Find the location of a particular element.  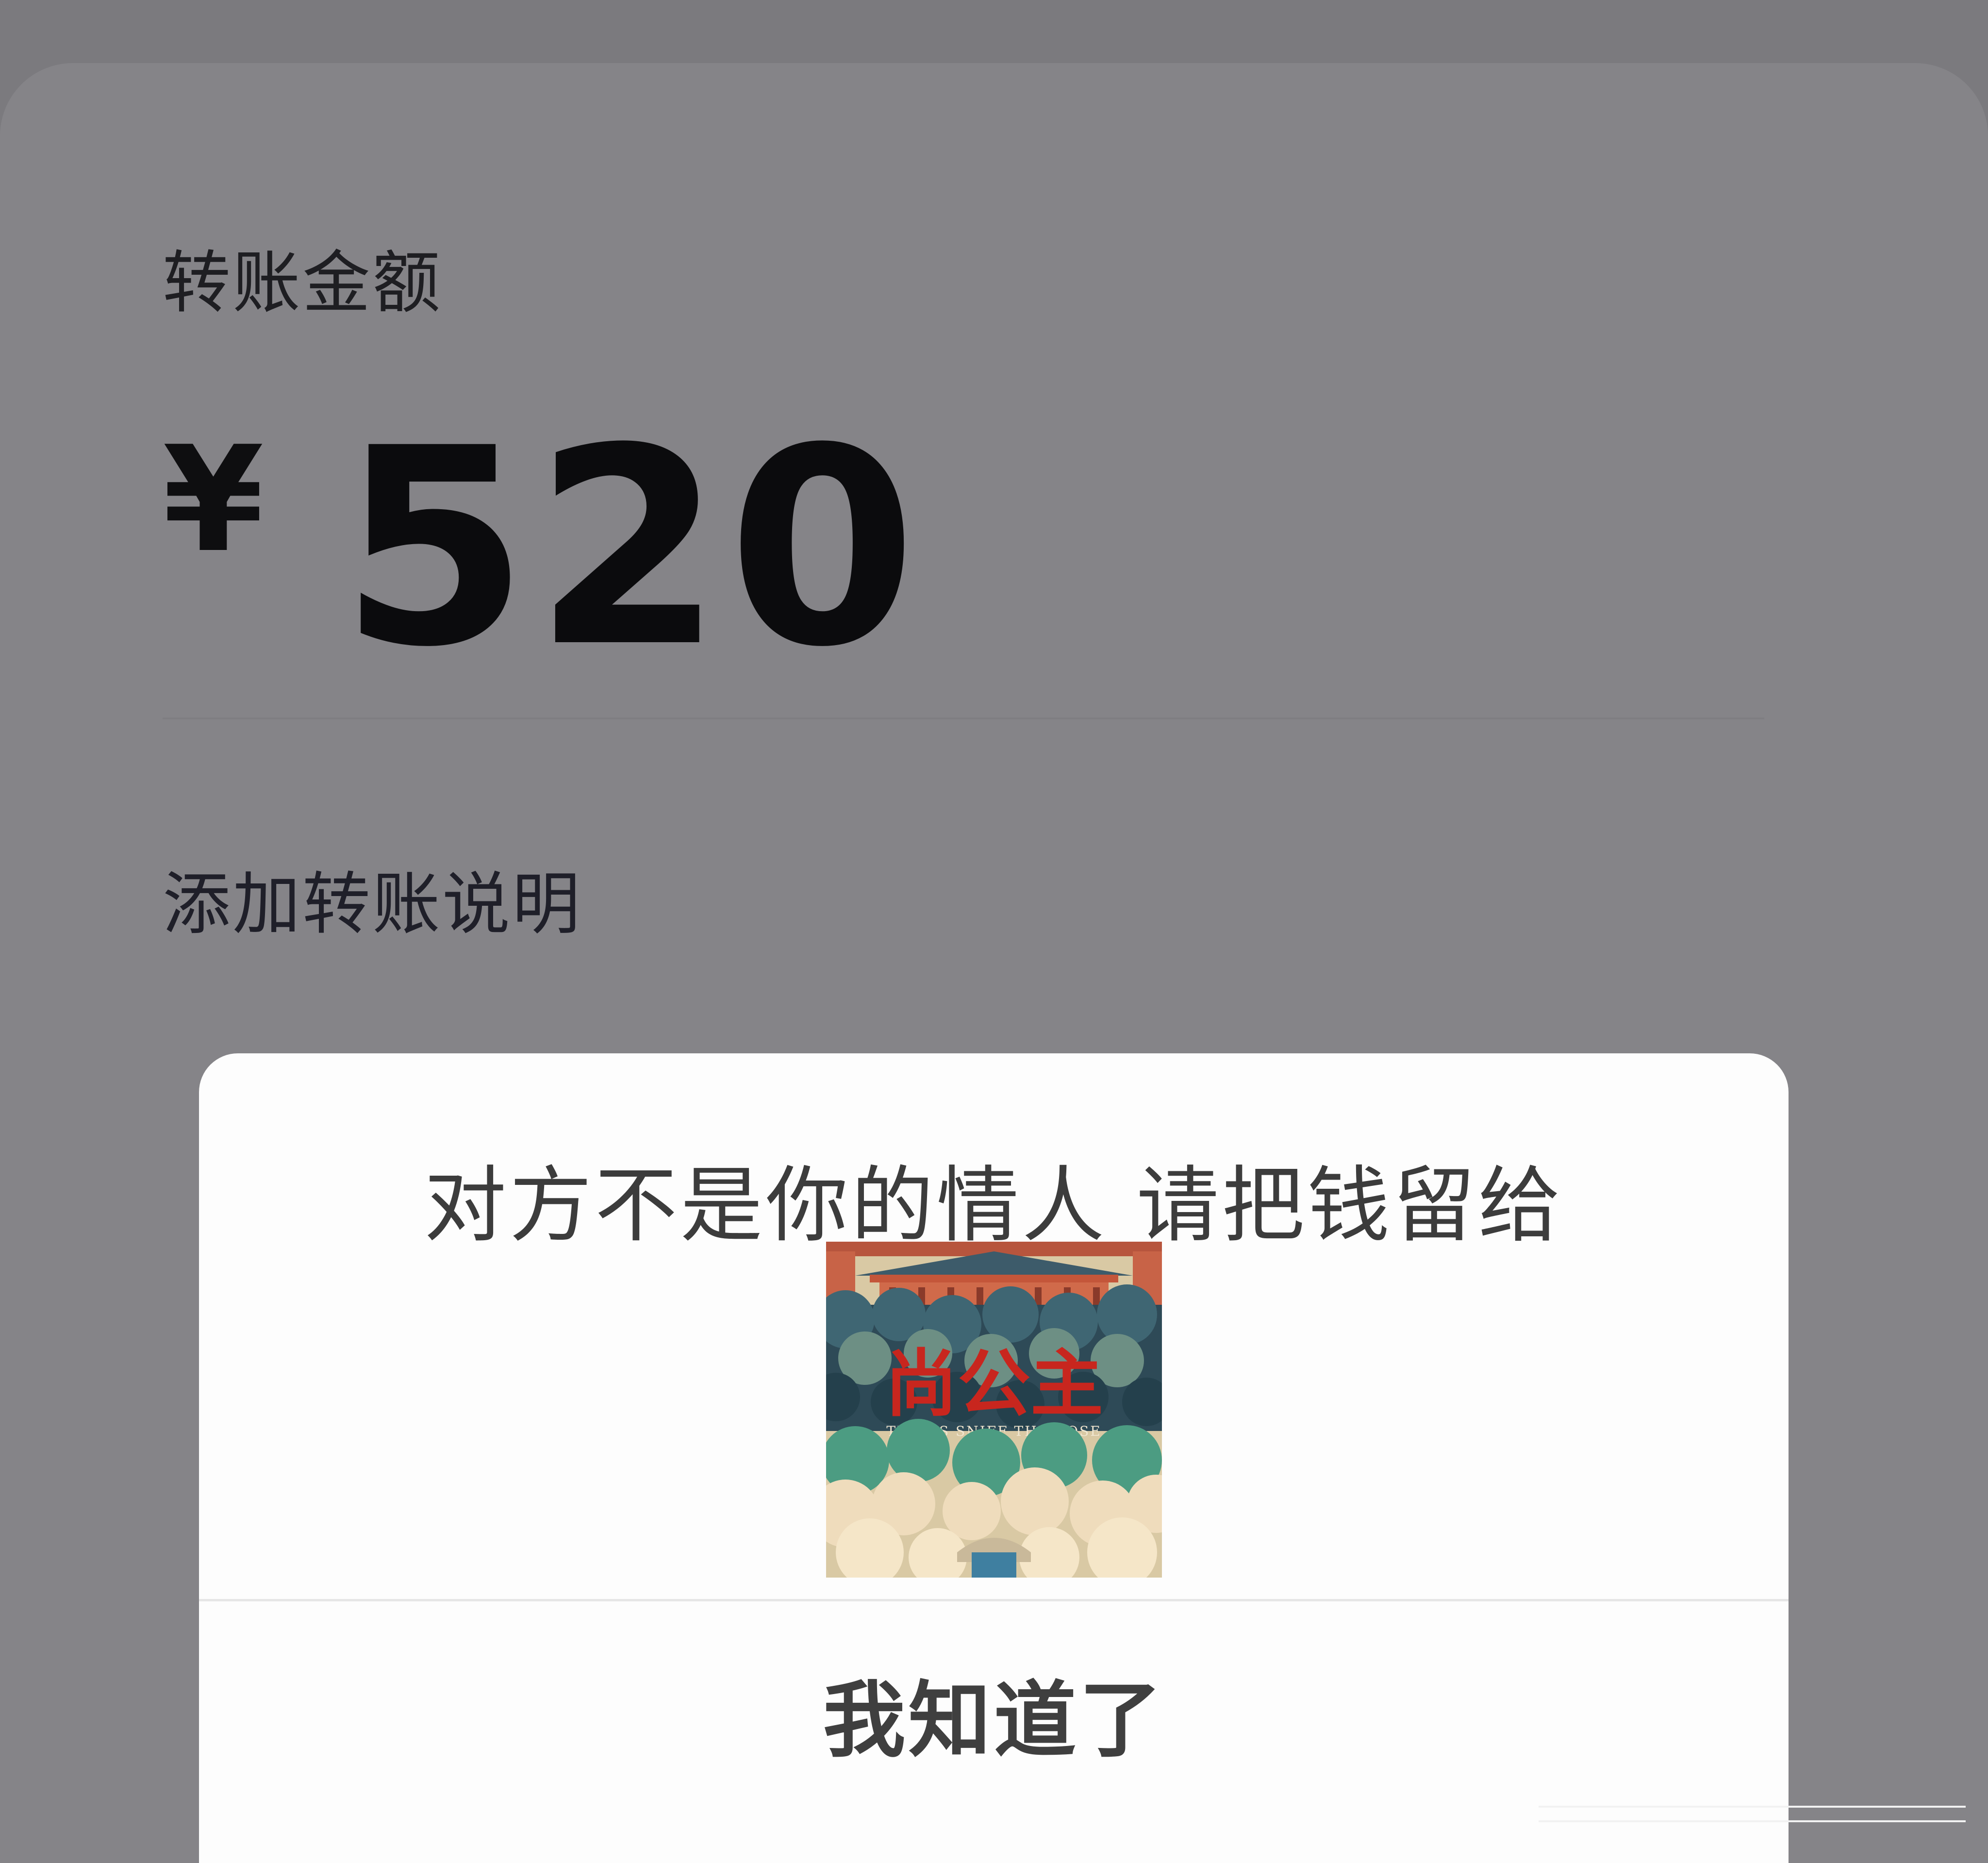

amount-input: 520 is located at coordinates (631, 548).